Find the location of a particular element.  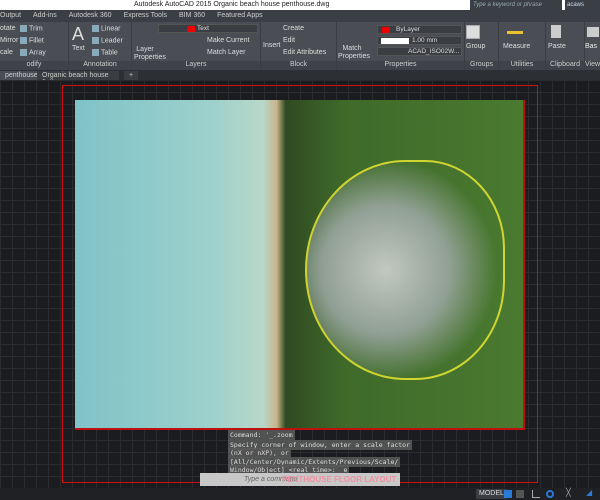

properties-panel-label: Properties is located at coordinates (400, 65).